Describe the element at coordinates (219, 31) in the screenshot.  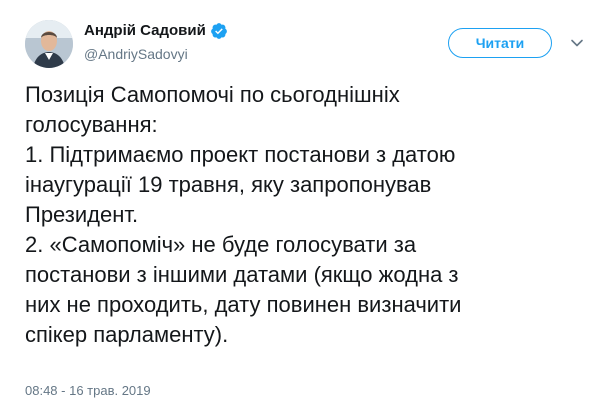
I see `verified-badge-icon` at that location.